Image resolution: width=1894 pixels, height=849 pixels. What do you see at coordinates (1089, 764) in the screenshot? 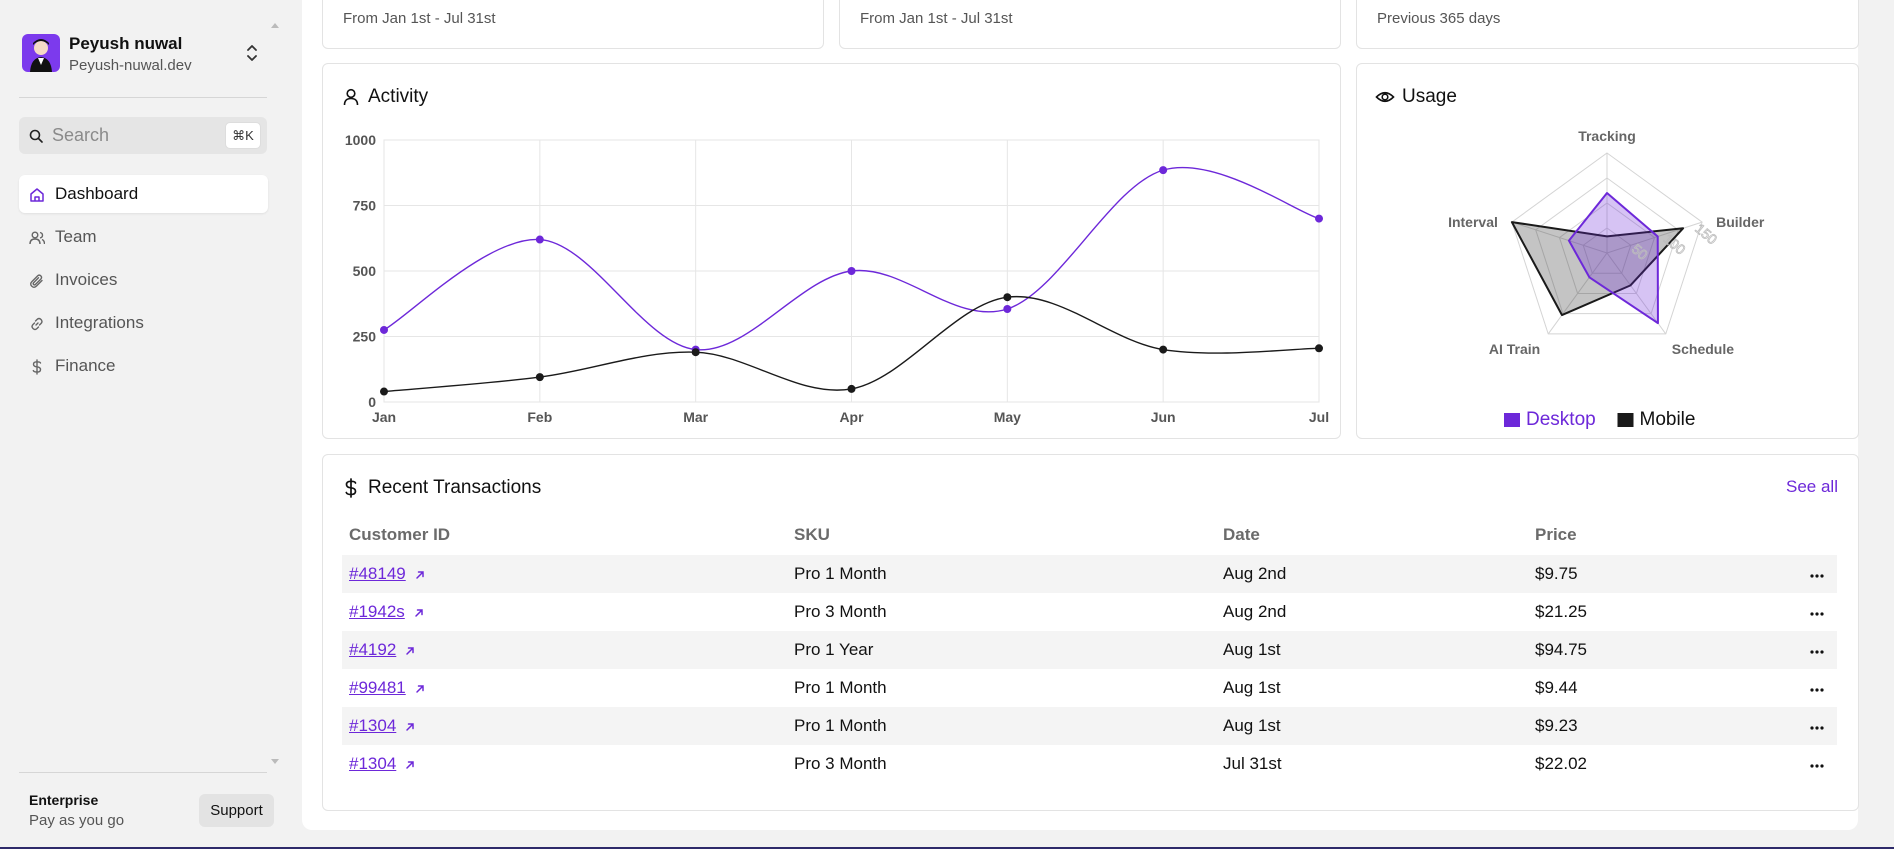
I see `table-row: #1304 Pro 3 Month Jul 31st $22.02` at bounding box center [1089, 764].